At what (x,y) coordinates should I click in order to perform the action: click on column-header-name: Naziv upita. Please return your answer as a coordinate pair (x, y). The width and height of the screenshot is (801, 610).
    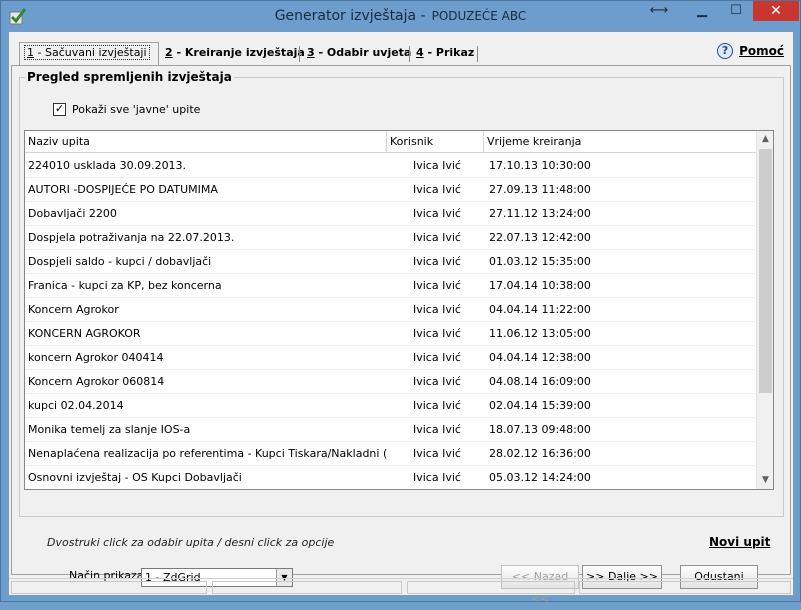
    Looking at the image, I should click on (206, 142).